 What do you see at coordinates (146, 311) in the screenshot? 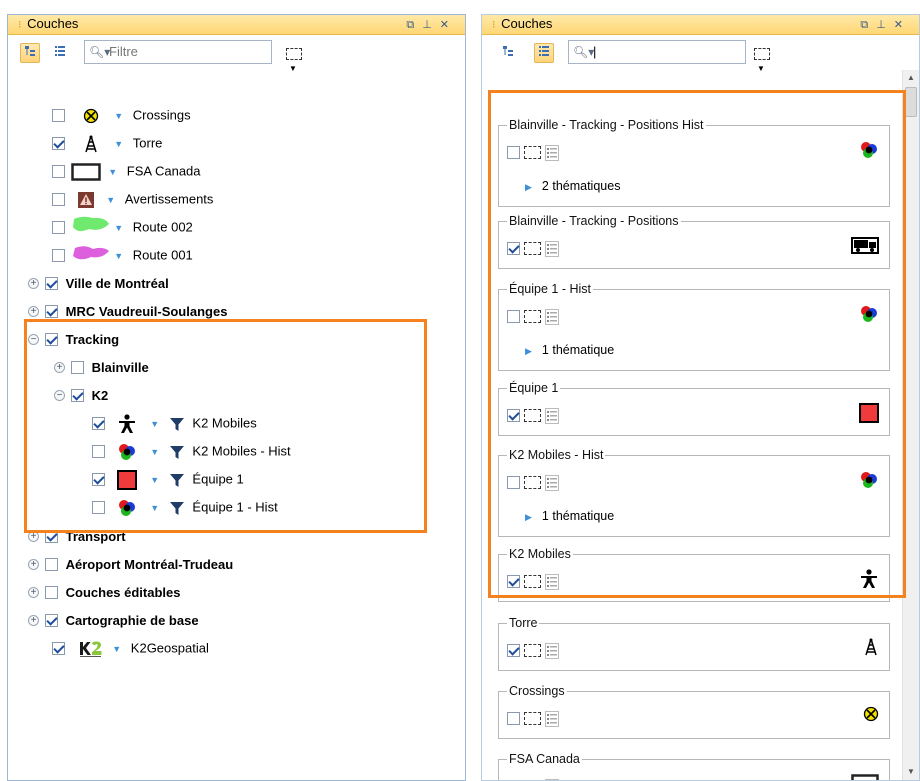
I see `group-label: MRC Vaudreuil-Soulanges` at bounding box center [146, 311].